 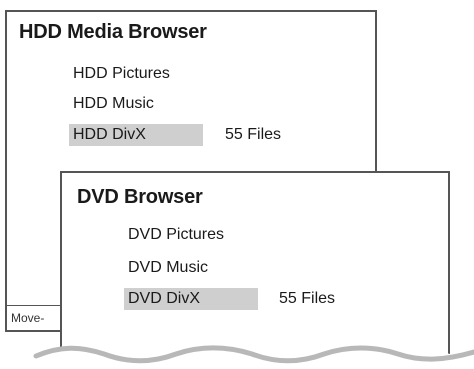 I want to click on torn-edge-wave, so click(x=237, y=357).